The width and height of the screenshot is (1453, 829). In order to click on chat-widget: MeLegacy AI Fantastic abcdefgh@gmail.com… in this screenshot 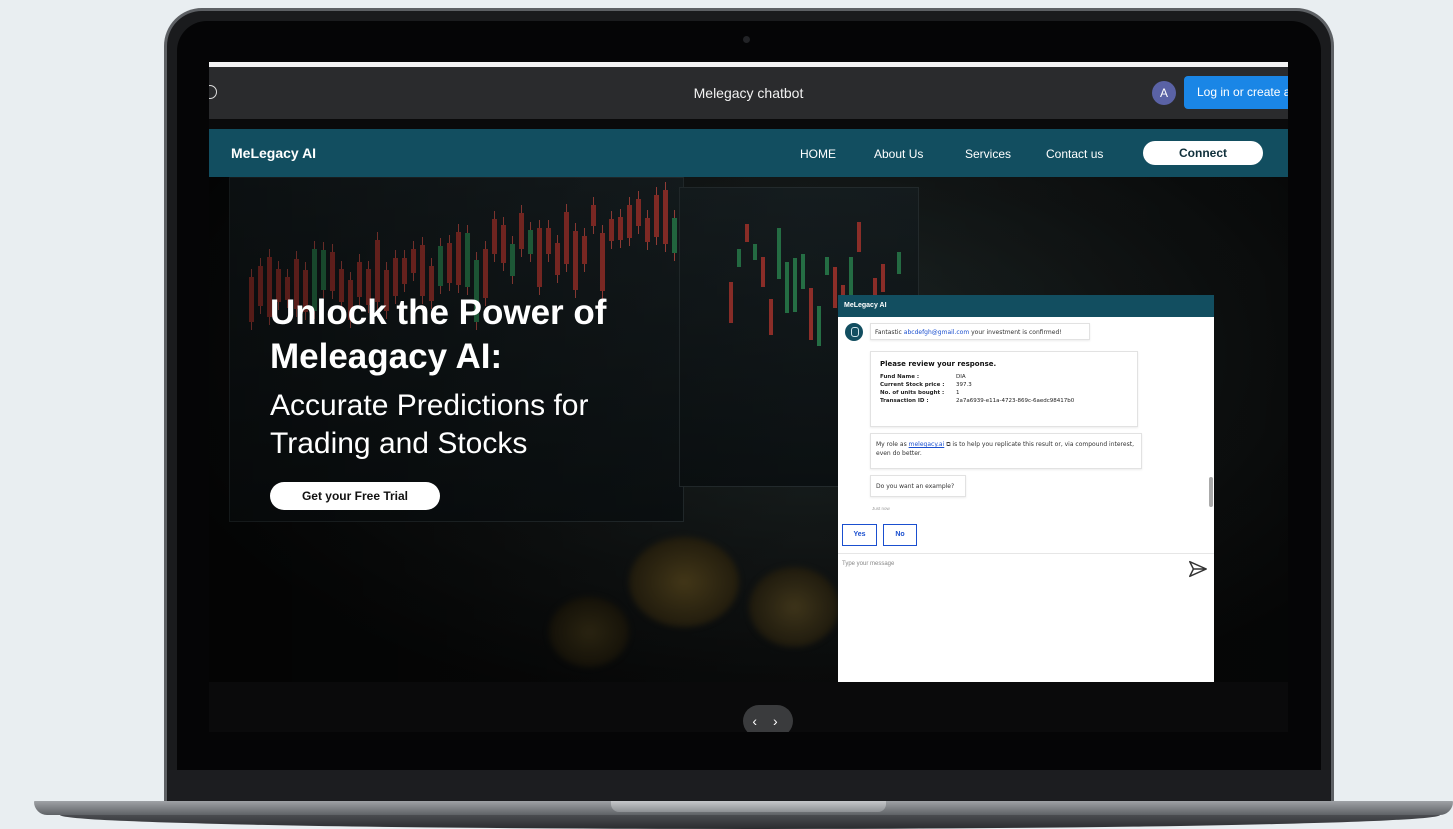, I will do `click(1026, 488)`.